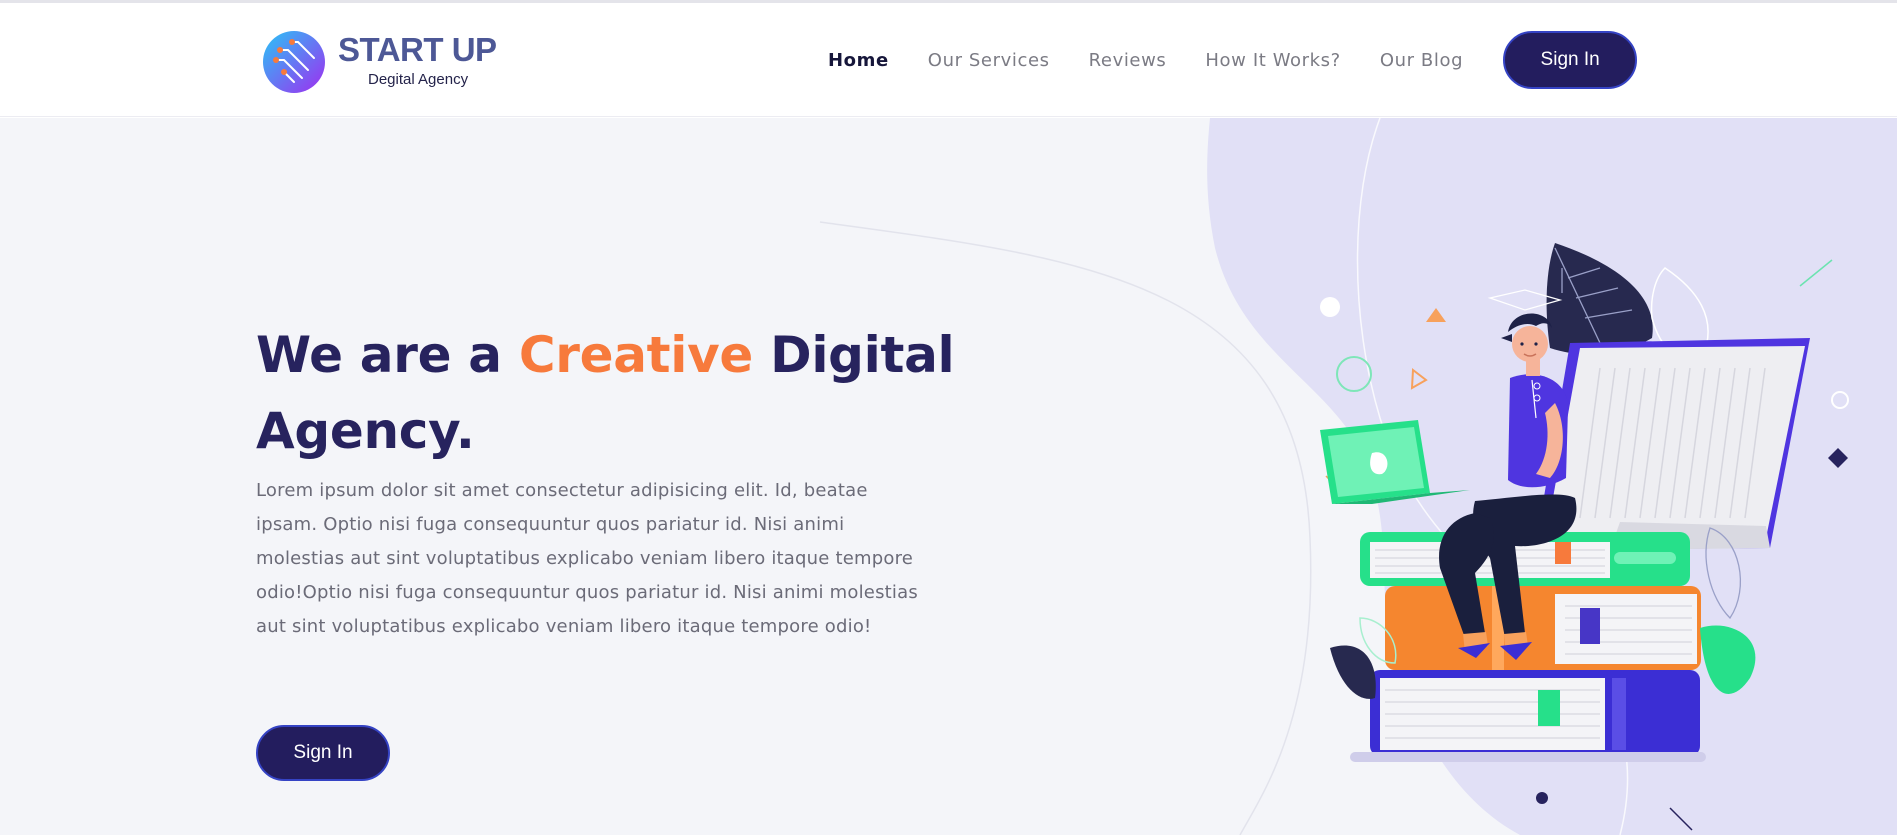 This screenshot has height=835, width=1897. Describe the element at coordinates (1421, 60) in the screenshot. I see `nav-item-our-blog: Our Blog` at that location.